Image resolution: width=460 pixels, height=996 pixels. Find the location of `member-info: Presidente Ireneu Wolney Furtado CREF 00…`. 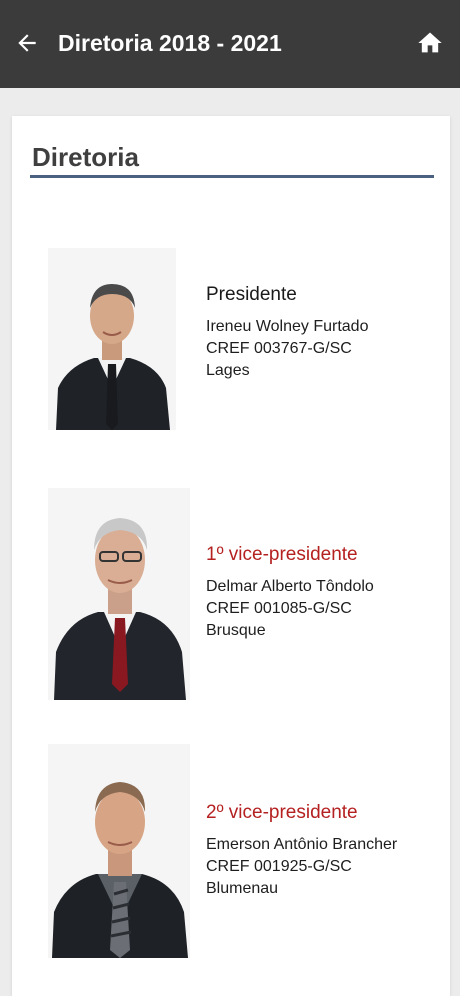

member-info: Presidente Ireneu Wolney Furtado CREF 00… is located at coordinates (287, 332).